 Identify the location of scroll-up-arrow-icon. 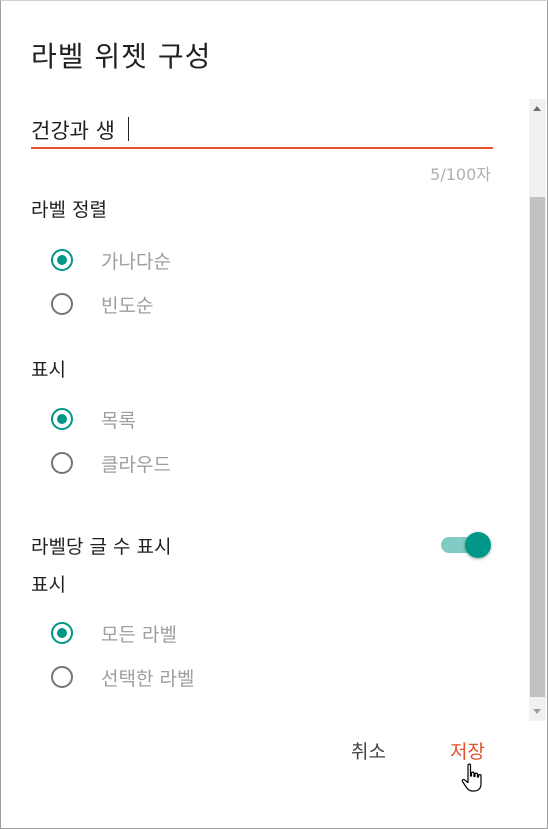
(537, 108).